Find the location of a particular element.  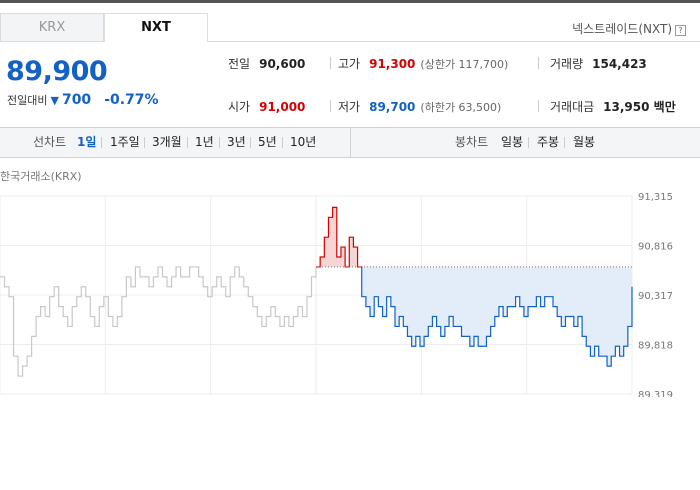

y-tick-label: 89,319 is located at coordinates (655, 393).